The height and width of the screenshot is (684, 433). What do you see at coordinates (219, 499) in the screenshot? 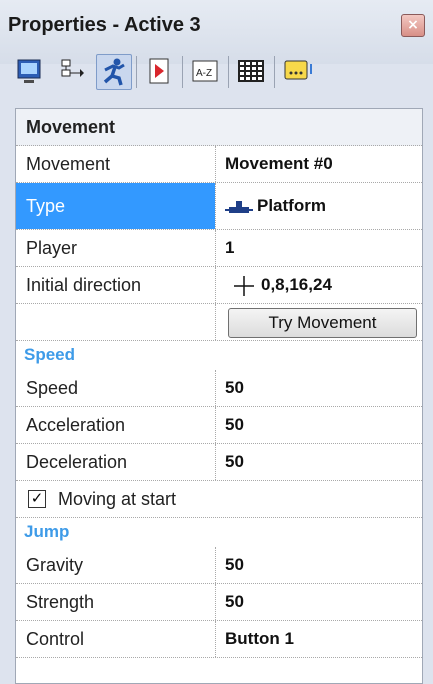
I see `property-row-moving-at-start: ✓ Moving at start` at bounding box center [219, 499].